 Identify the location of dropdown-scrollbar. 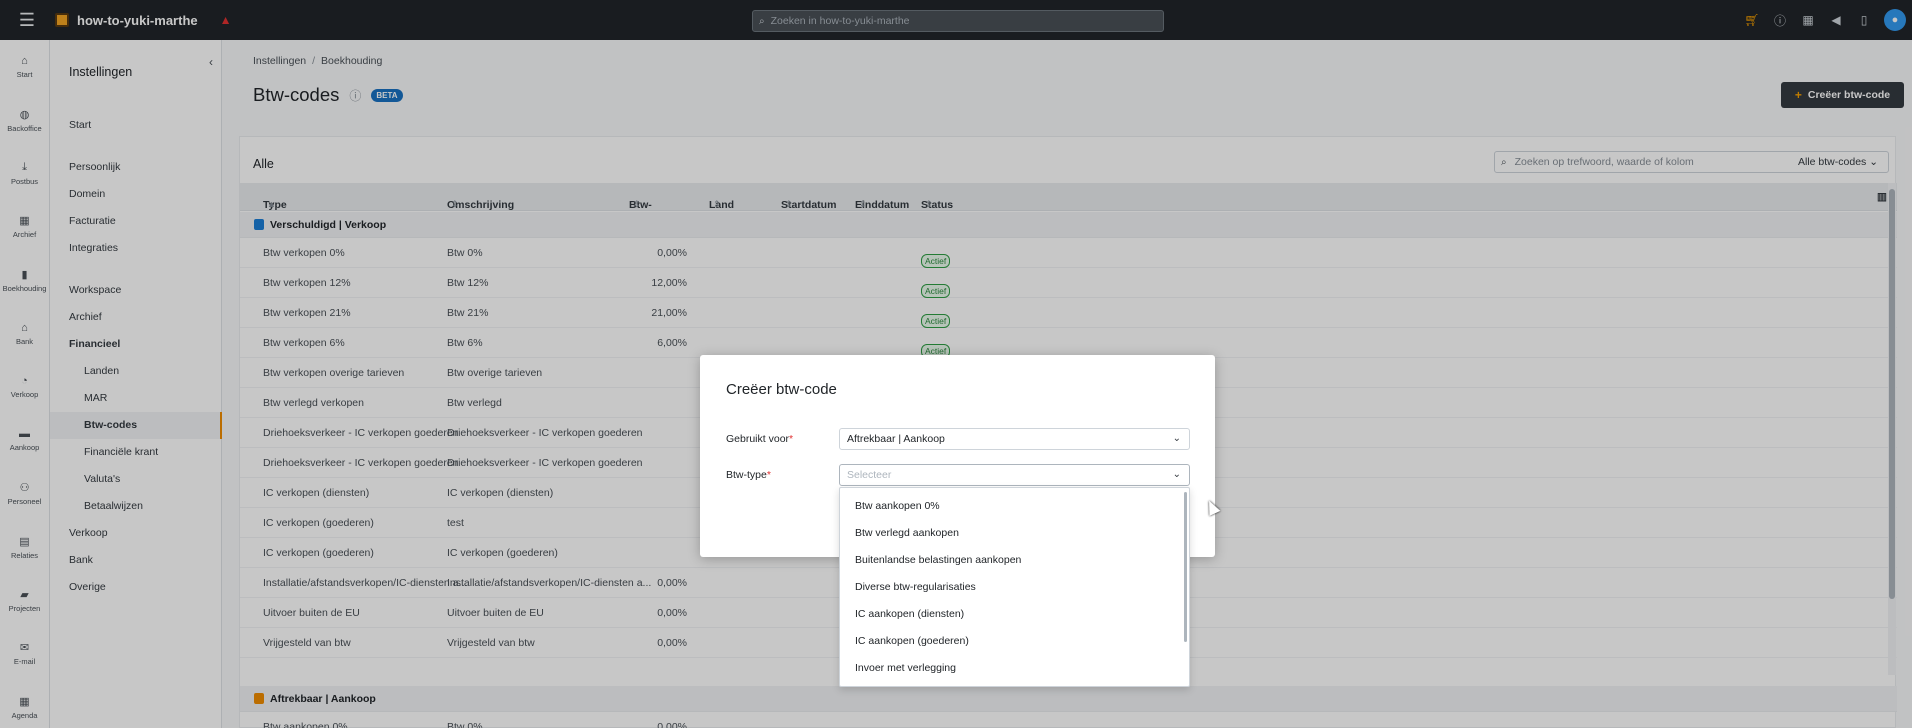
(1185, 567).